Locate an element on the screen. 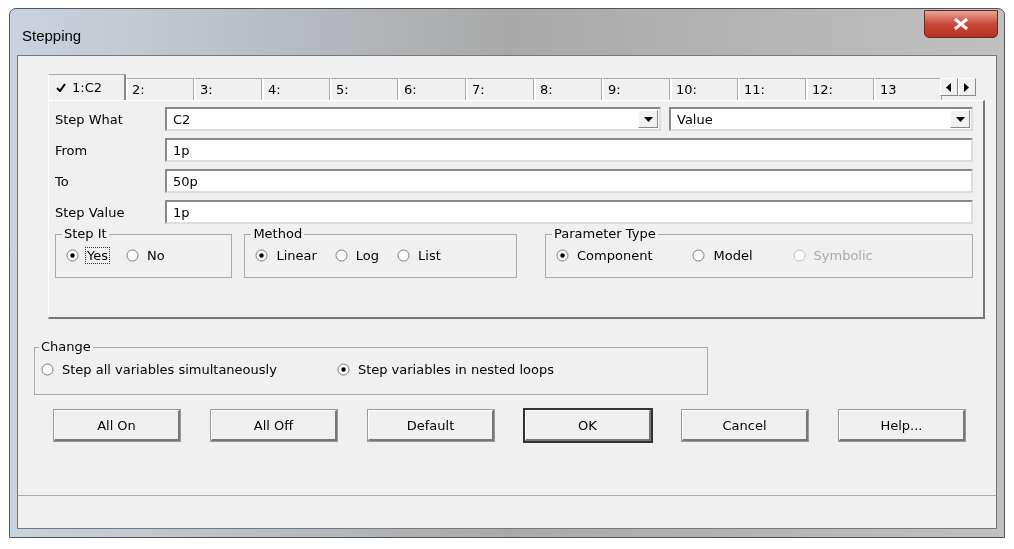 Image resolution: width=1014 pixels, height=549 pixels. dialog-button: Cancel is located at coordinates (745, 425).